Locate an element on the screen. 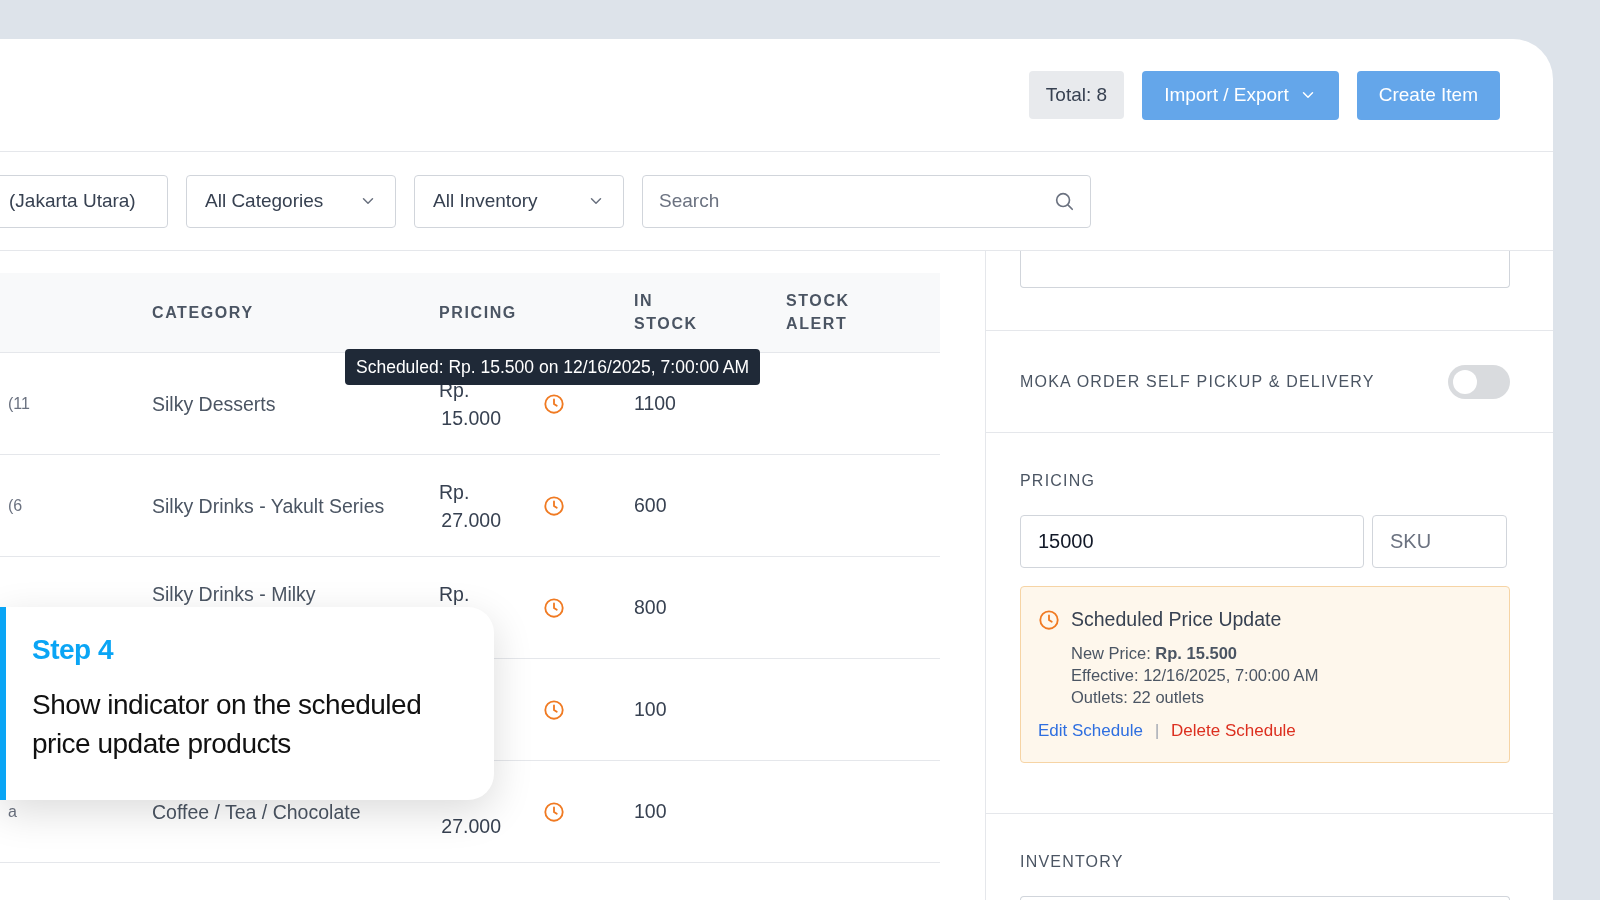 Image resolution: width=1600 pixels, height=900 pixels. table-cell-text: Silky Drinks - Milky is located at coordinates (234, 594).